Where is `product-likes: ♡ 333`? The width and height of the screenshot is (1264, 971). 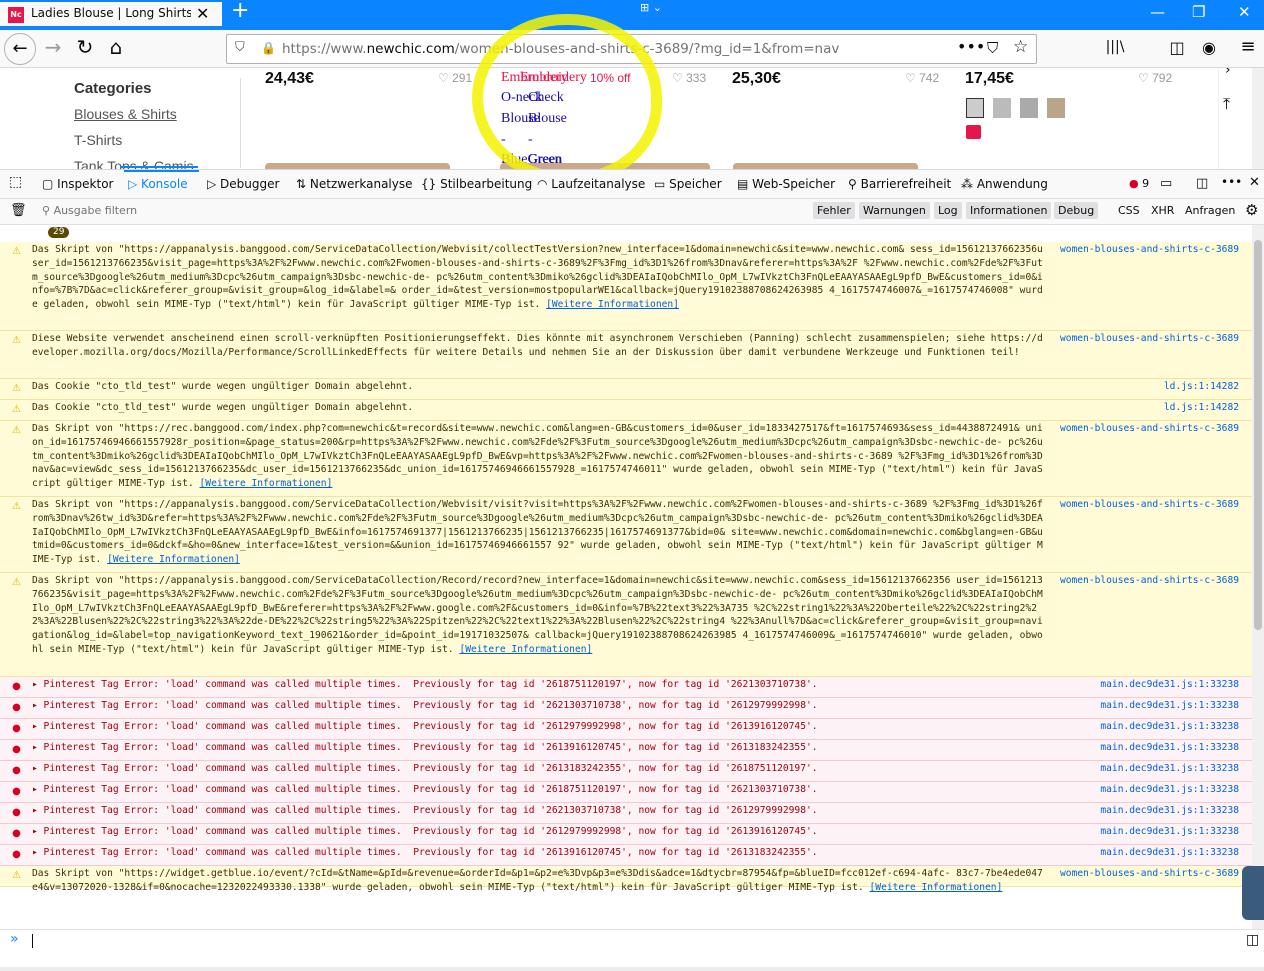
product-likes: ♡ 333 is located at coordinates (689, 78).